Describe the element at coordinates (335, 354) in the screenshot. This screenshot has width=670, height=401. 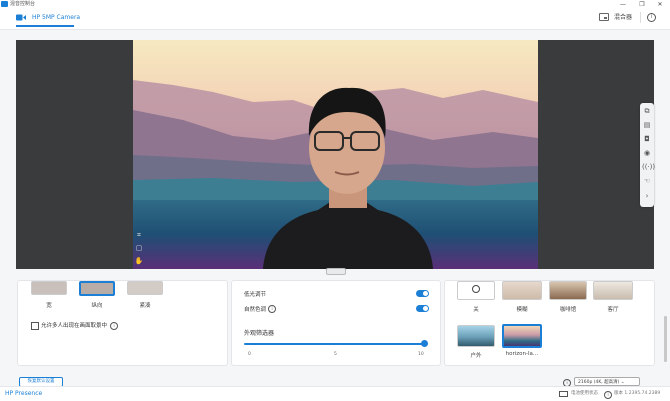
I see `slider-tick-mid: 5` at that location.